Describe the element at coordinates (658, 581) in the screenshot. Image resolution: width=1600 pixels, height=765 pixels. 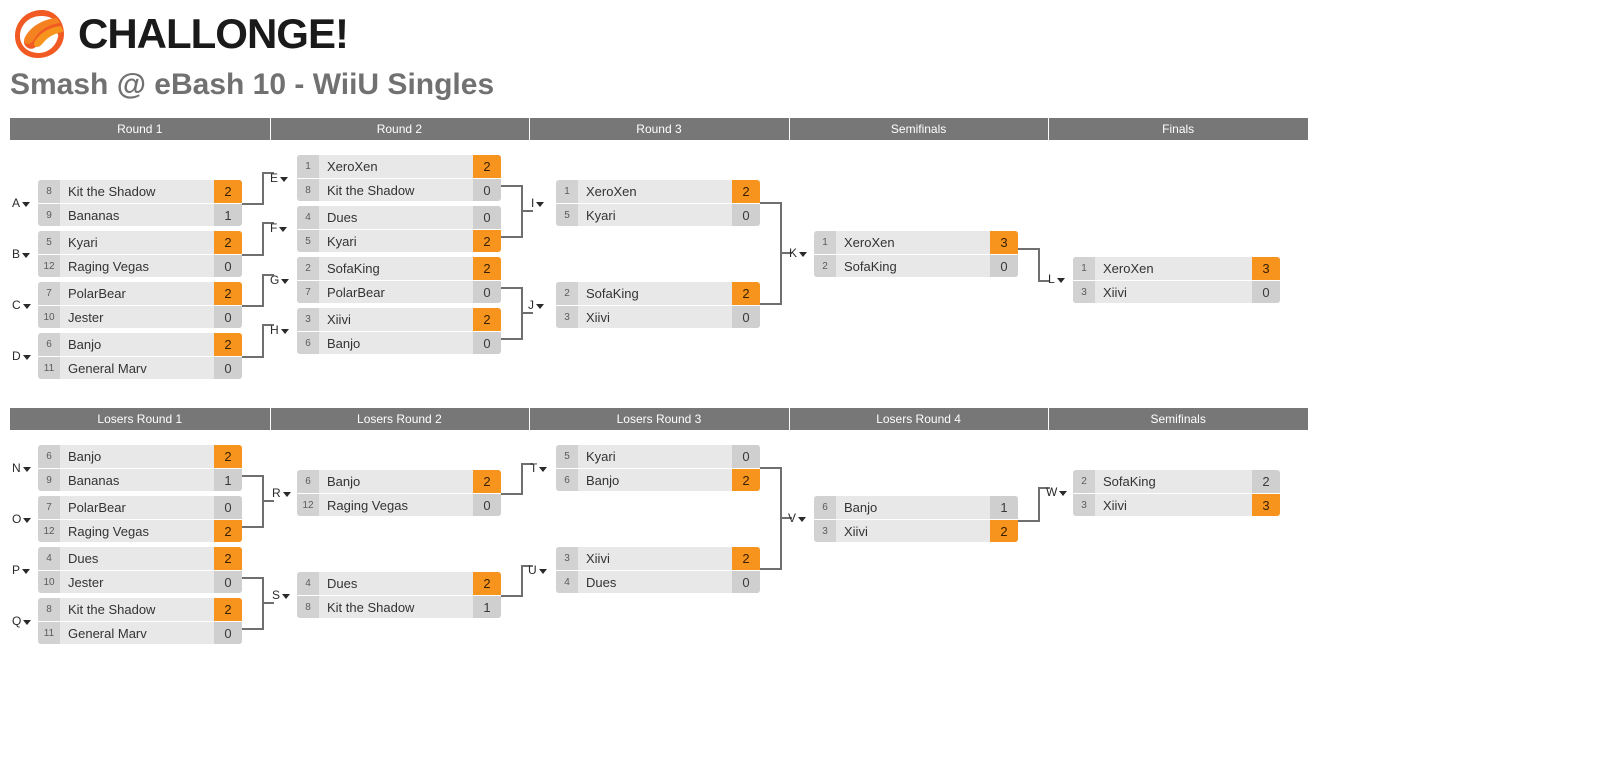
I see `match-row-bottom: 4 Dues 0` at that location.